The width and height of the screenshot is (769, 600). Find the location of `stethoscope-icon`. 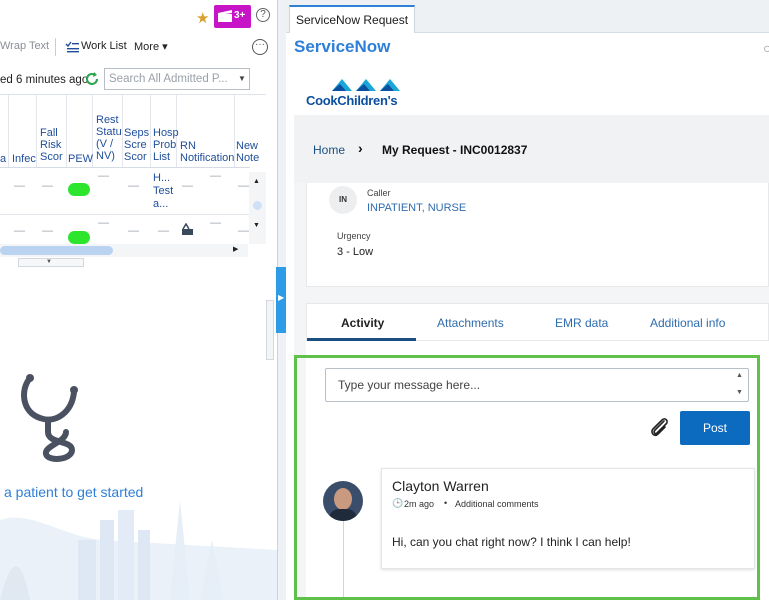

stethoscope-icon is located at coordinates (49, 418).